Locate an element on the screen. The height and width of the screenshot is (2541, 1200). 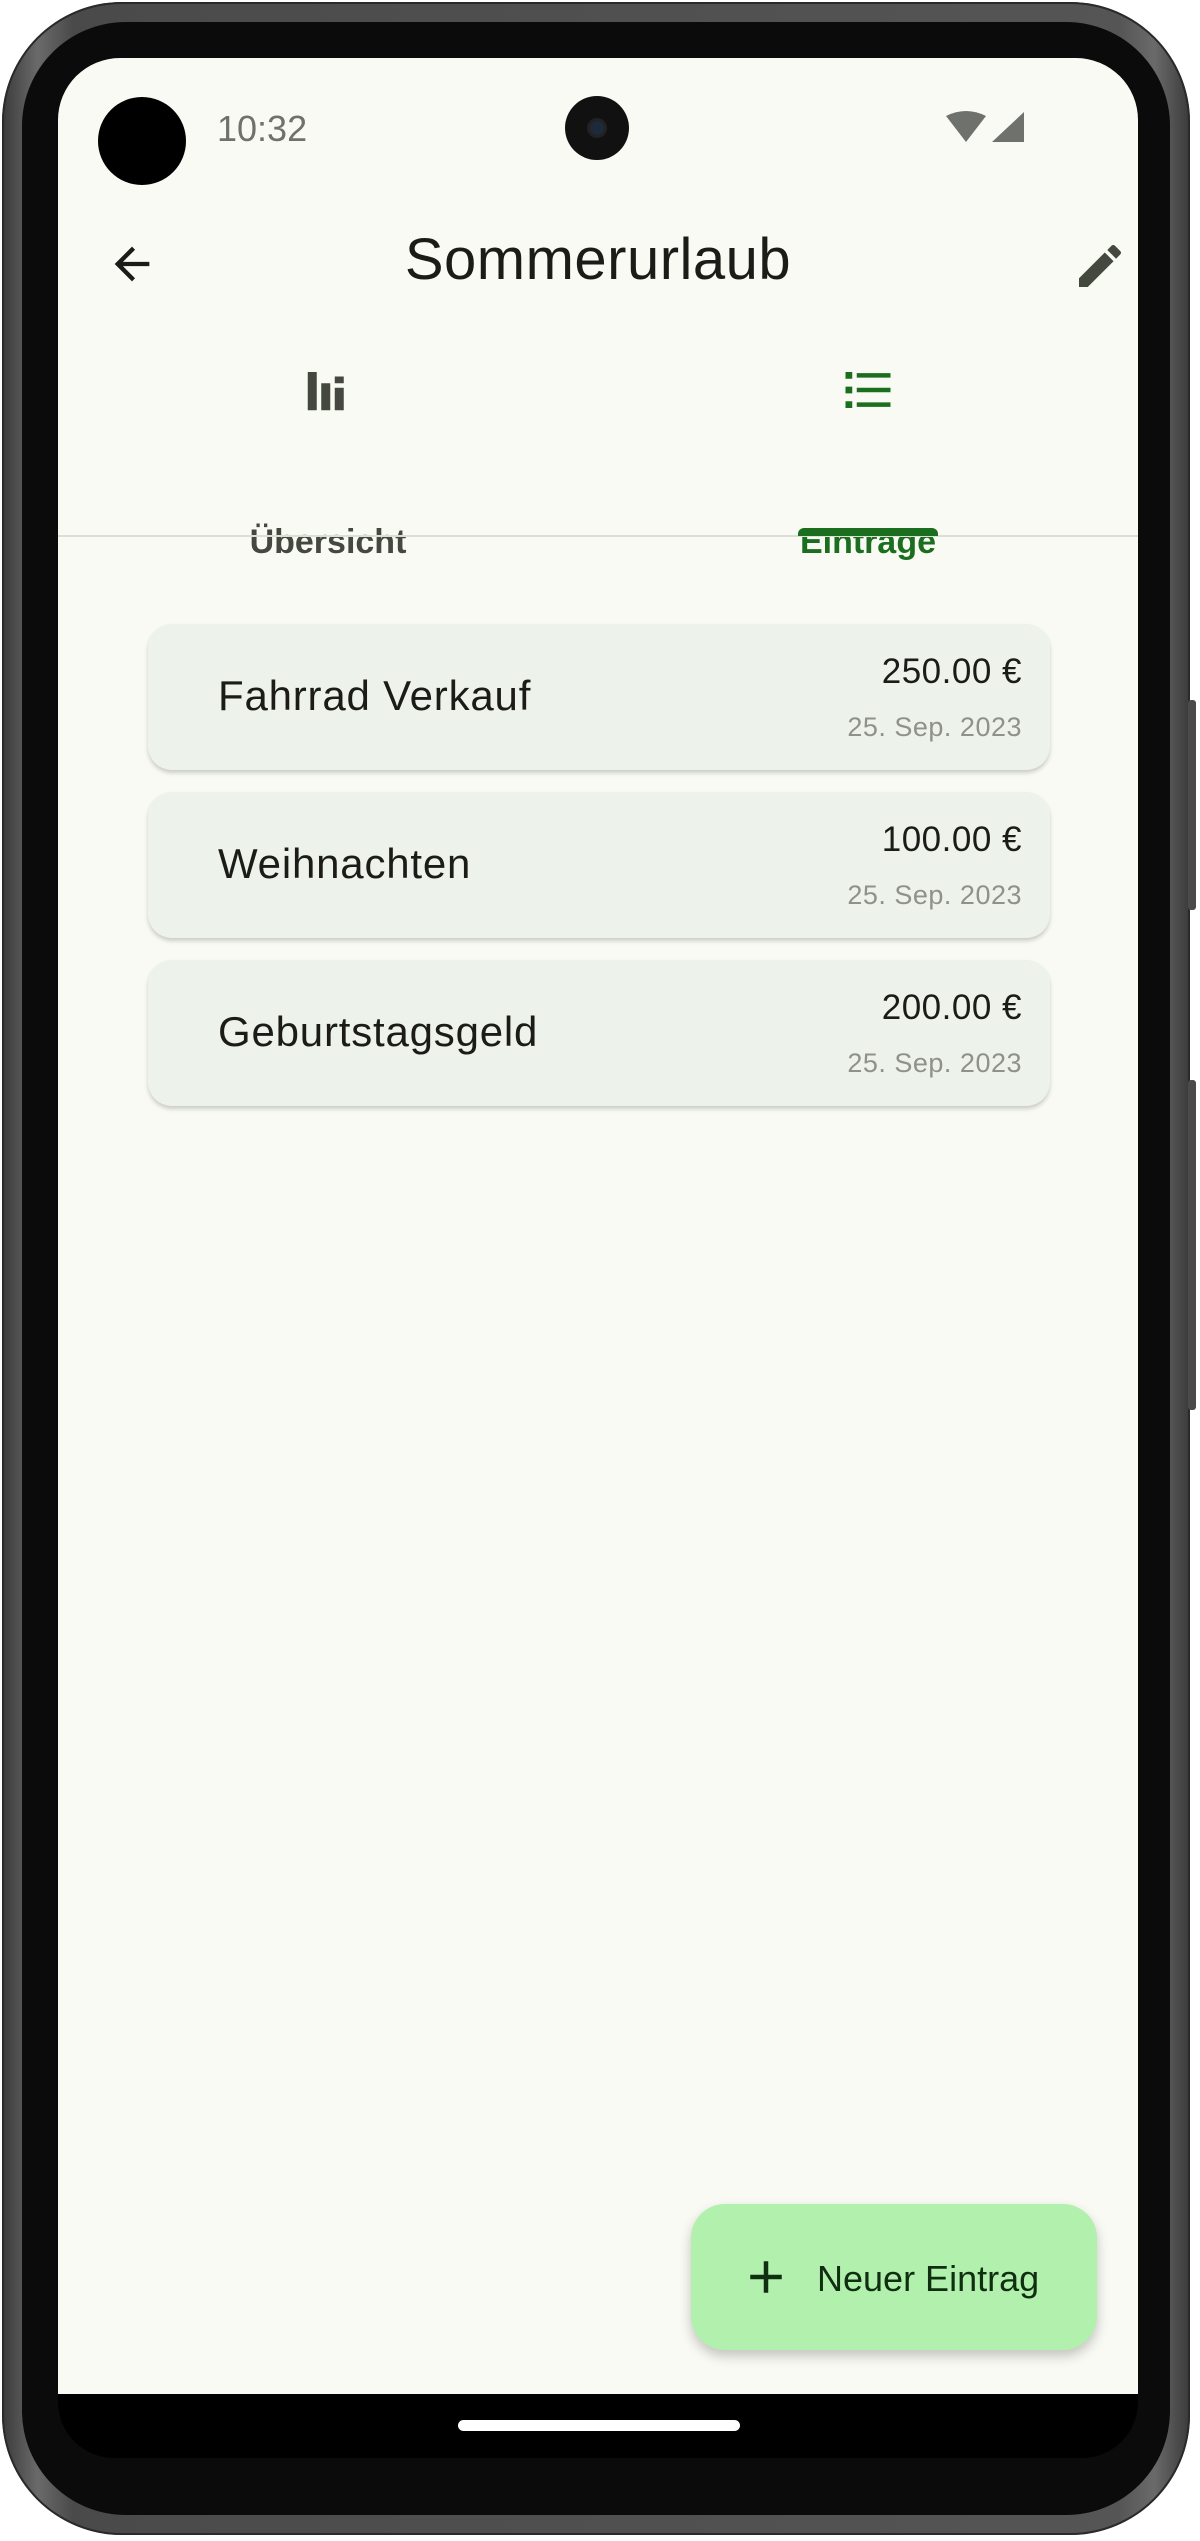
tab-entries: Einträge is located at coordinates (868, 462).